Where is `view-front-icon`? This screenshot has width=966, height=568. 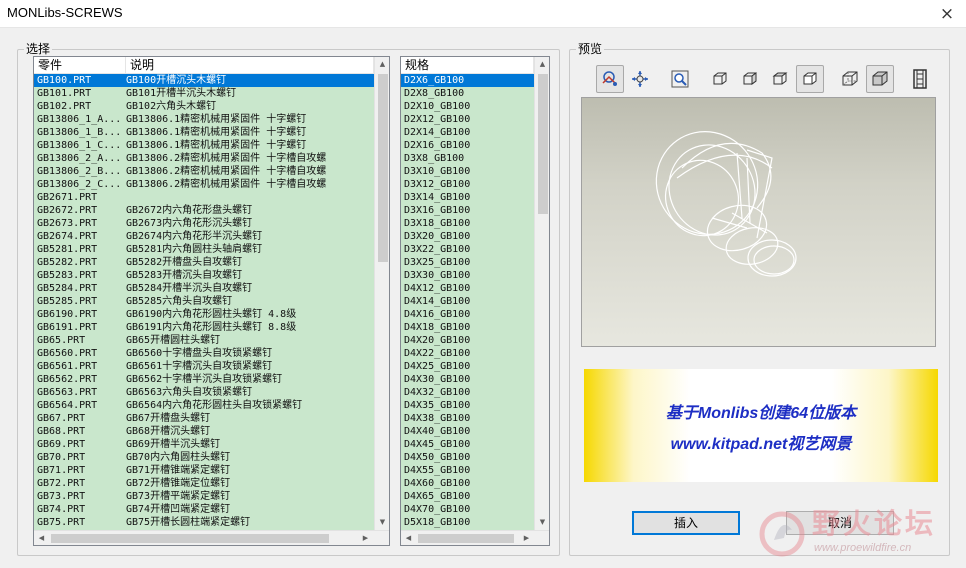 view-front-icon is located at coordinates (720, 79).